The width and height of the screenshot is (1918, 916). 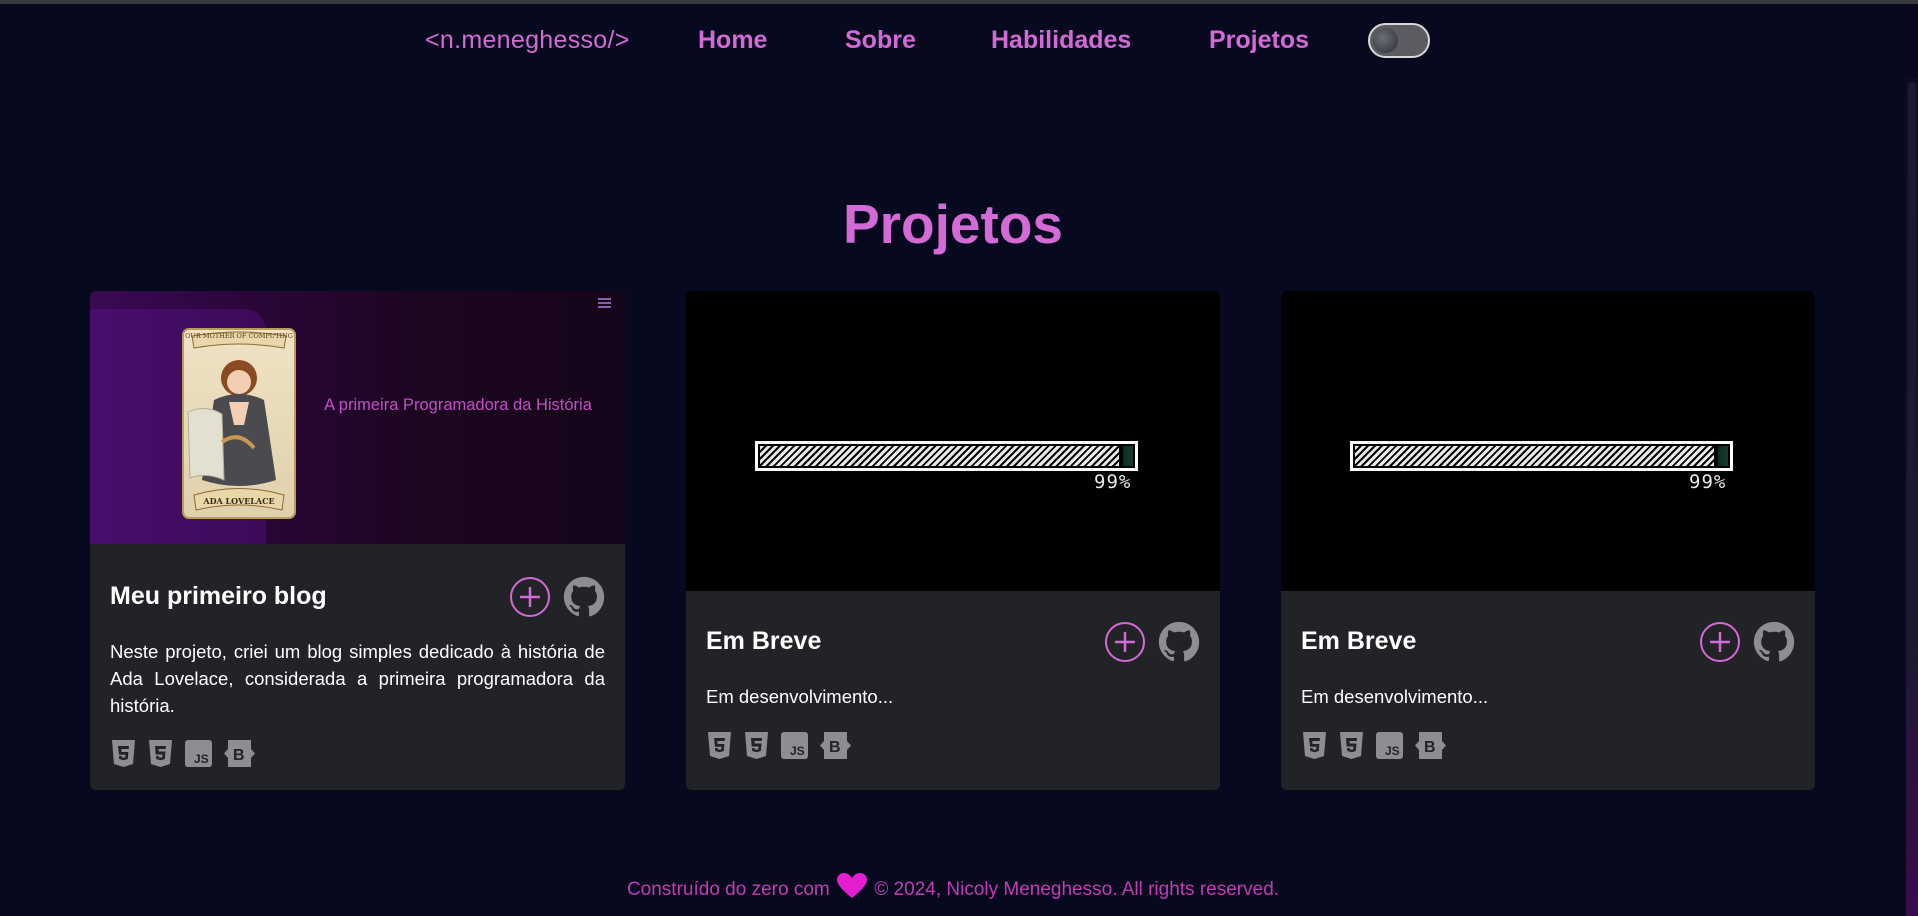 What do you see at coordinates (527, 40) in the screenshot?
I see `site-logo: <n.meneghesso/>` at bounding box center [527, 40].